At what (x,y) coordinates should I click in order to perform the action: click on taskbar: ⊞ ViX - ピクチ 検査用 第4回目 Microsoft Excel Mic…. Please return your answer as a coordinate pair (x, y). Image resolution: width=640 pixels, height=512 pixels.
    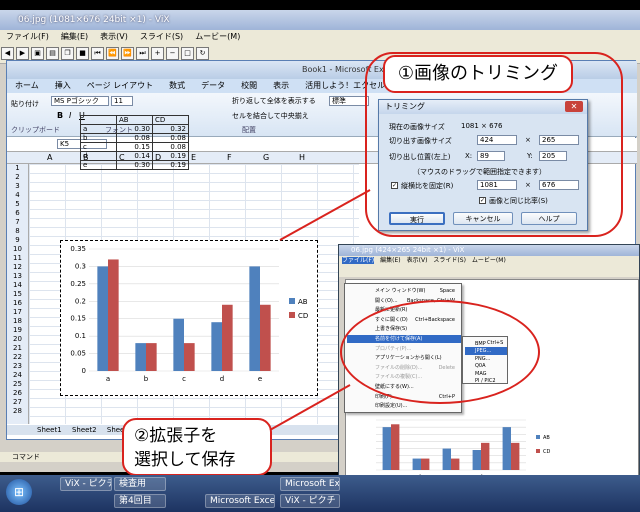
    Looking at the image, I should click on (320, 493).